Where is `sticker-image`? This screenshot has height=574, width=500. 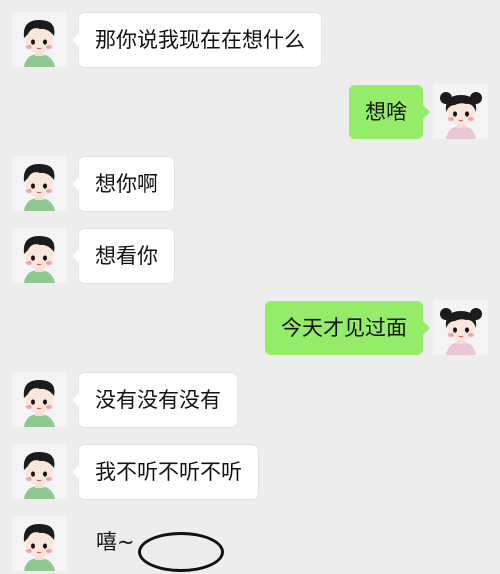
sticker-image is located at coordinates (181, 552).